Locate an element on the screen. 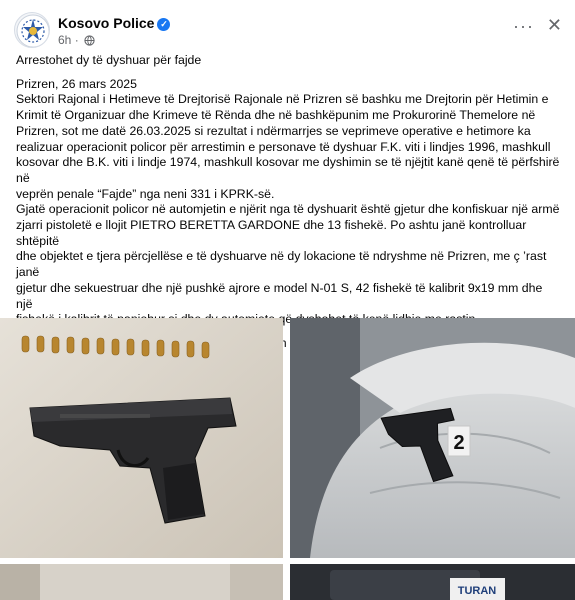 The width and height of the screenshot is (575, 600). post-header: Kosovo Police ✓ 6h · ··· ✕ is located at coordinates (288, 32).